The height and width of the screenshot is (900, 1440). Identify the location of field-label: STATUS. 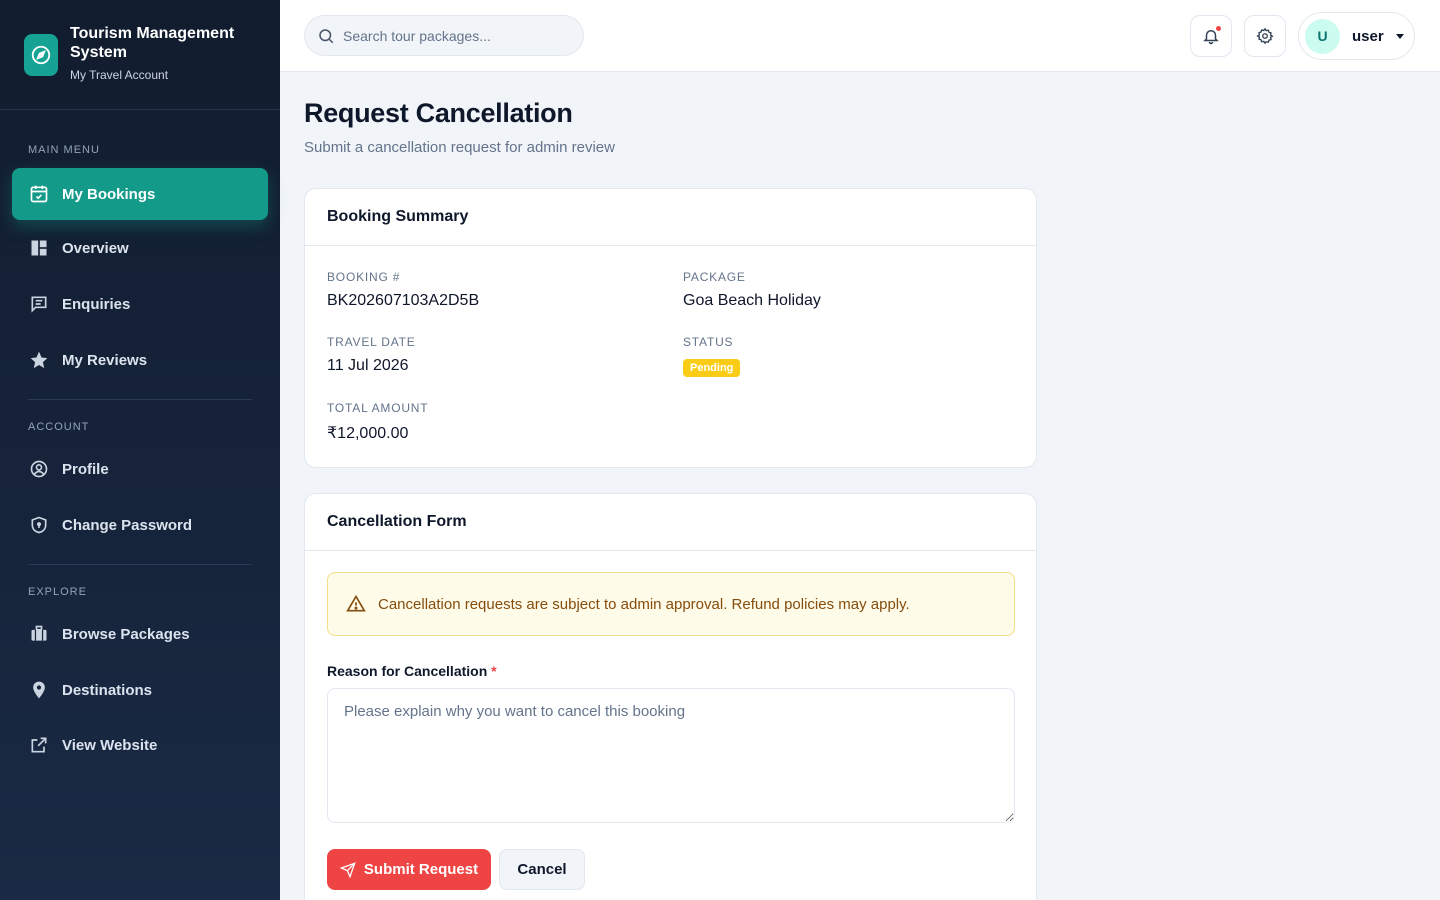
(708, 342).